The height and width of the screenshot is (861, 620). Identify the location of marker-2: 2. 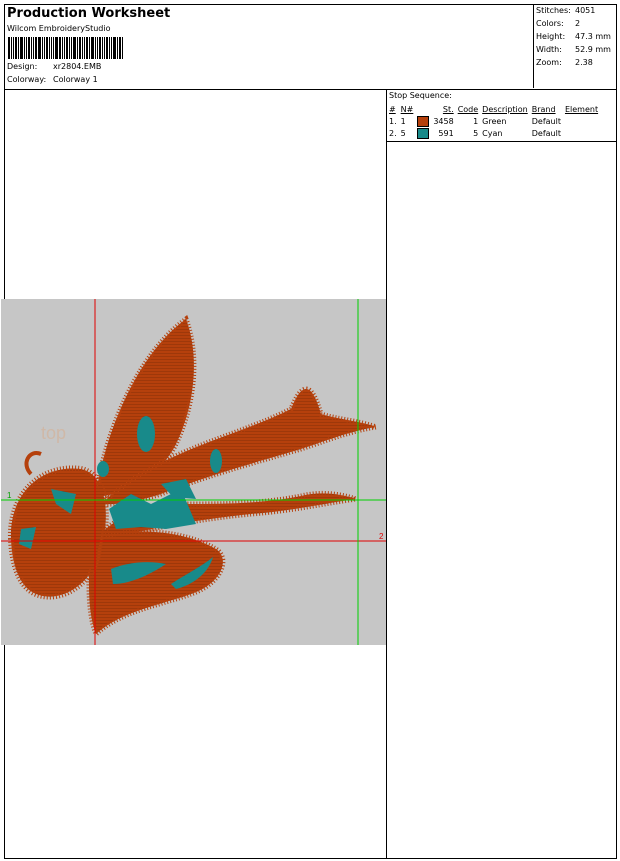
(381, 536).